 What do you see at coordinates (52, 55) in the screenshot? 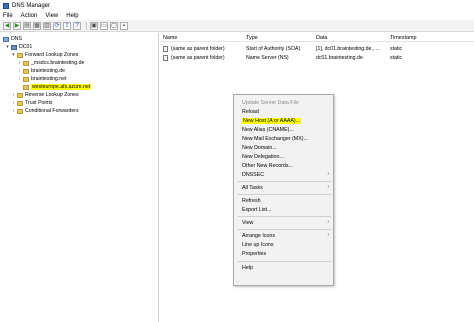
I see `tree-label: Forward Lookup Zones` at bounding box center [52, 55].